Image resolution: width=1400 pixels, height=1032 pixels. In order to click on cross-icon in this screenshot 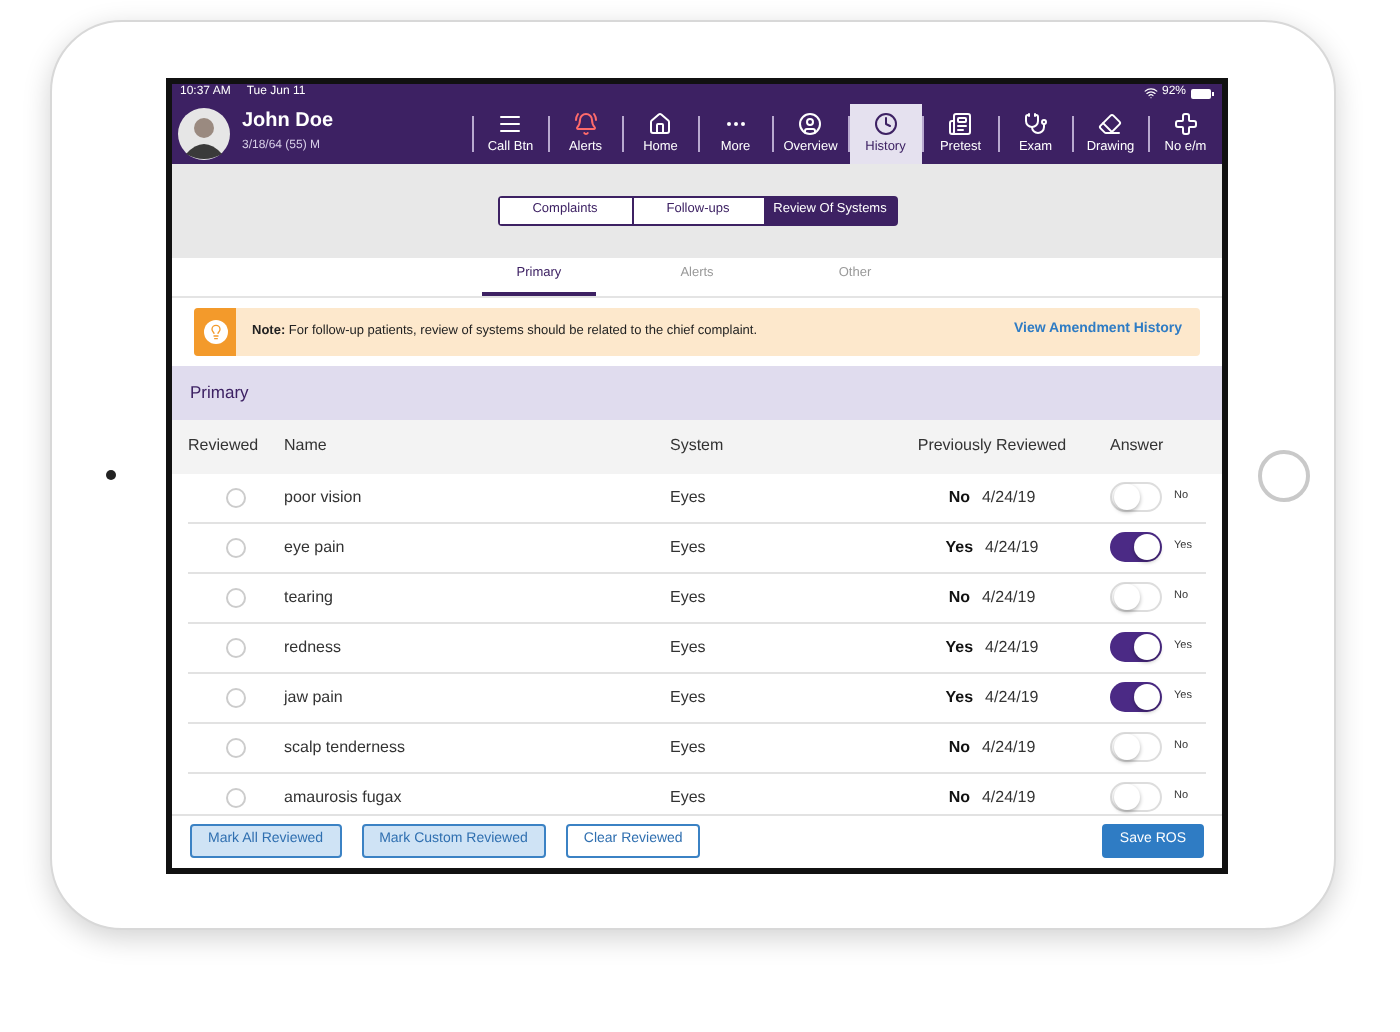, I will do `click(1185, 123)`.